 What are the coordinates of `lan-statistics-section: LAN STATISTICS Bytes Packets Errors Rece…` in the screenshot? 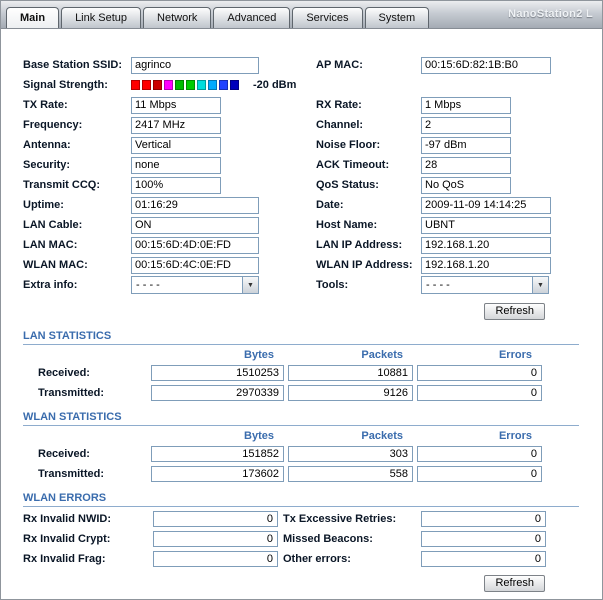 It's located at (301, 365).